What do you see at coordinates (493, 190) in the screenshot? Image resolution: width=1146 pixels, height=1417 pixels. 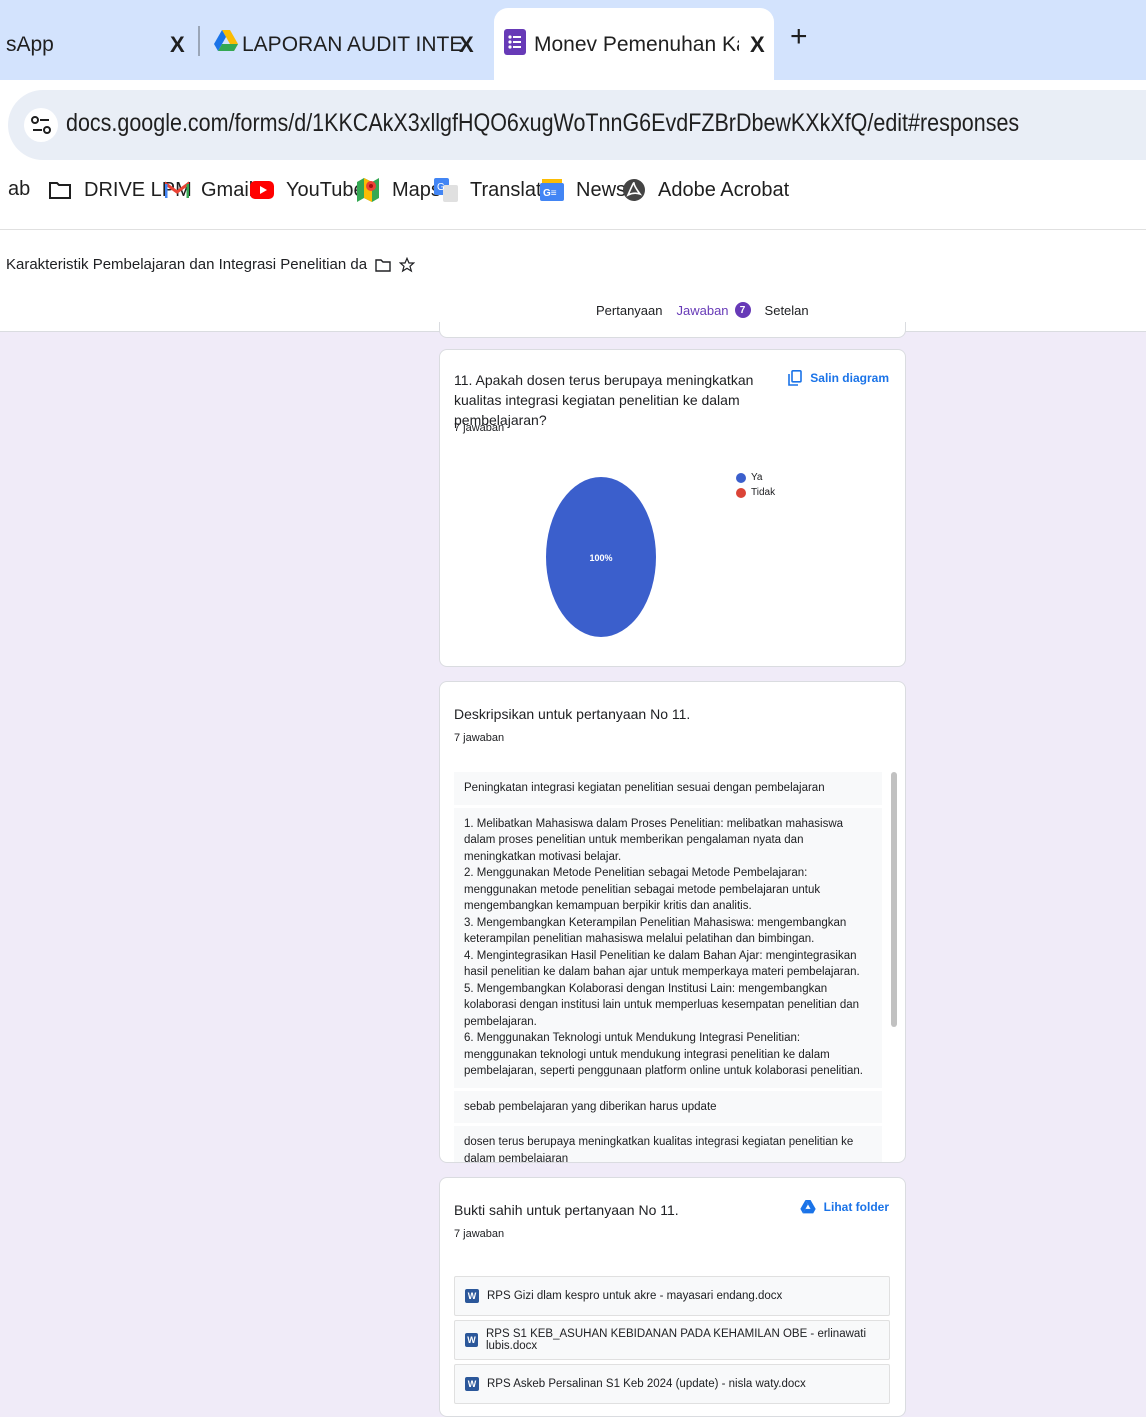 I see `bookmark-translate: G Translate` at bounding box center [493, 190].